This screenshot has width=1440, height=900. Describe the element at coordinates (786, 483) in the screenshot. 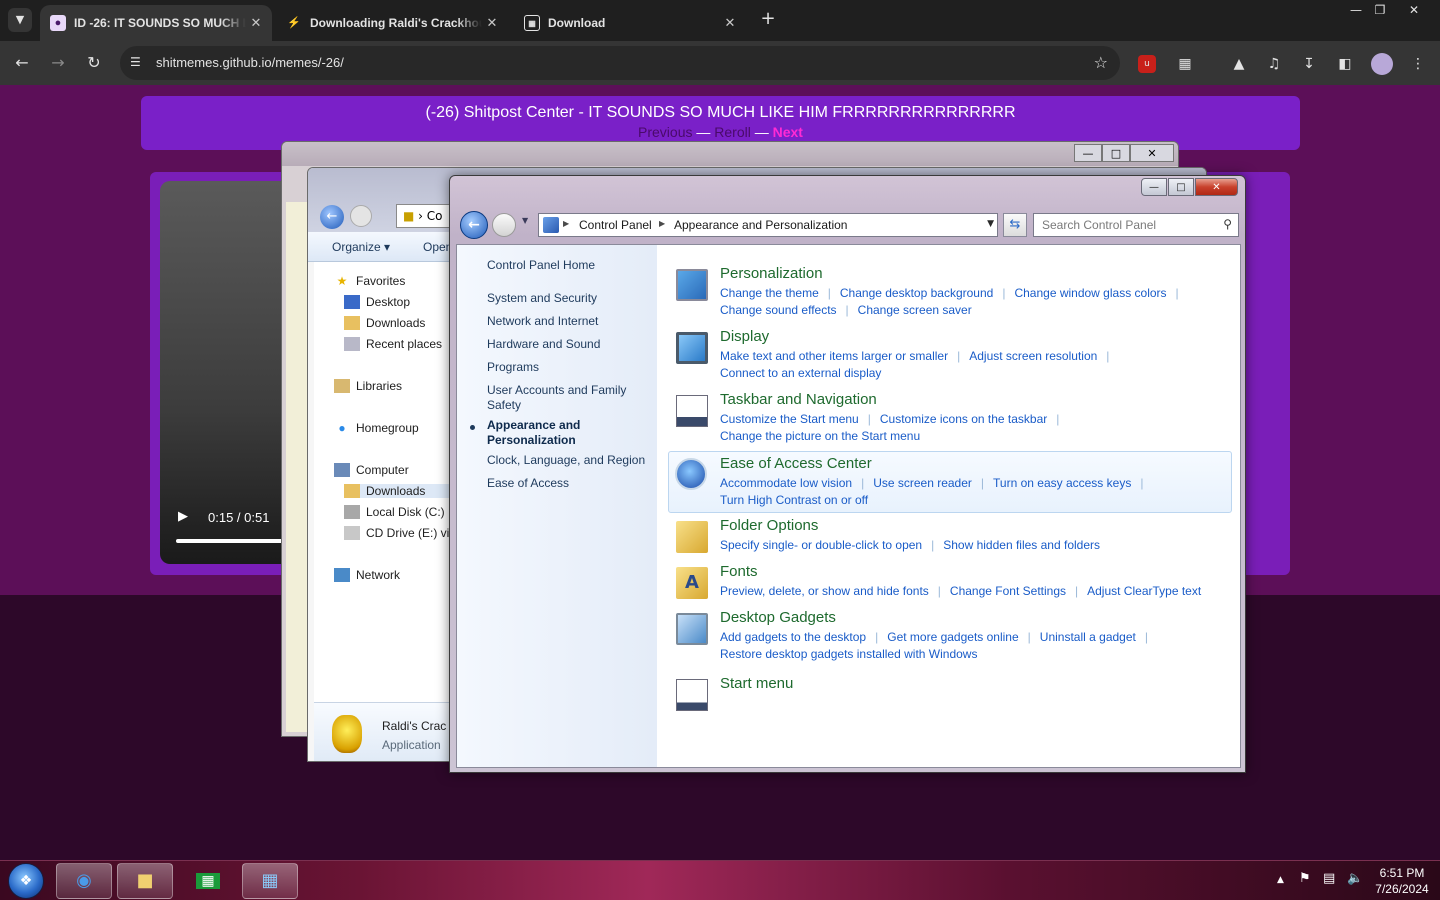

I see `task-link: Accommodate low vision` at that location.